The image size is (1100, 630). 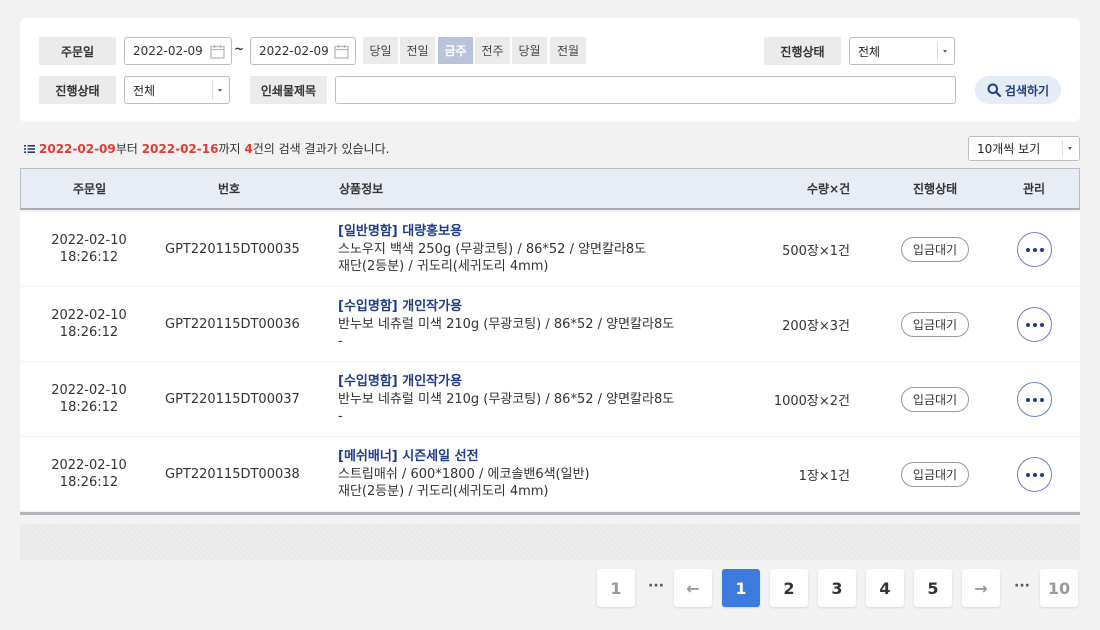 I want to click on summary-to-date: 2022-02-16, so click(x=180, y=149).